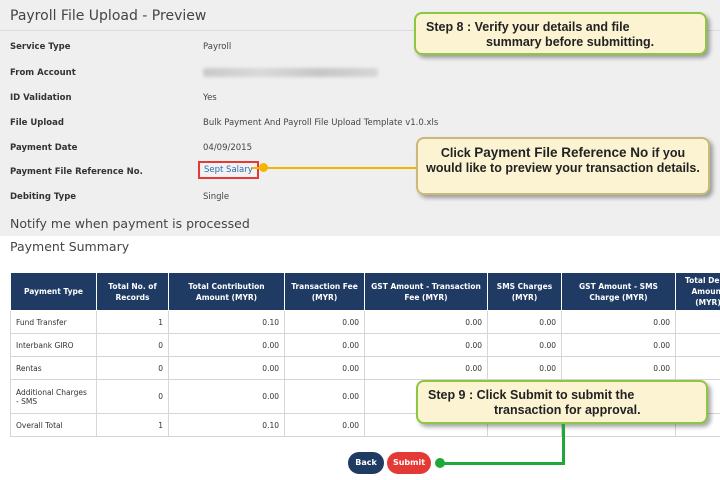 The width and height of the screenshot is (720, 480). Describe the element at coordinates (290, 74) in the screenshot. I see `from-account-value-redacted` at that location.